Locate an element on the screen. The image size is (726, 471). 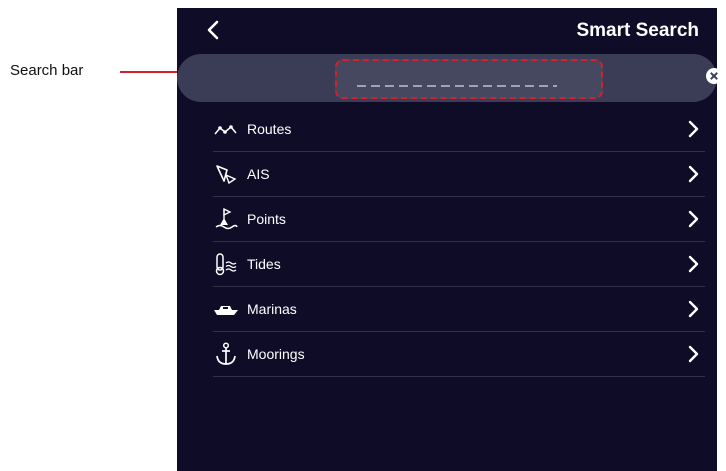
menu-item-marinas: Marinas is located at coordinates (459, 309).